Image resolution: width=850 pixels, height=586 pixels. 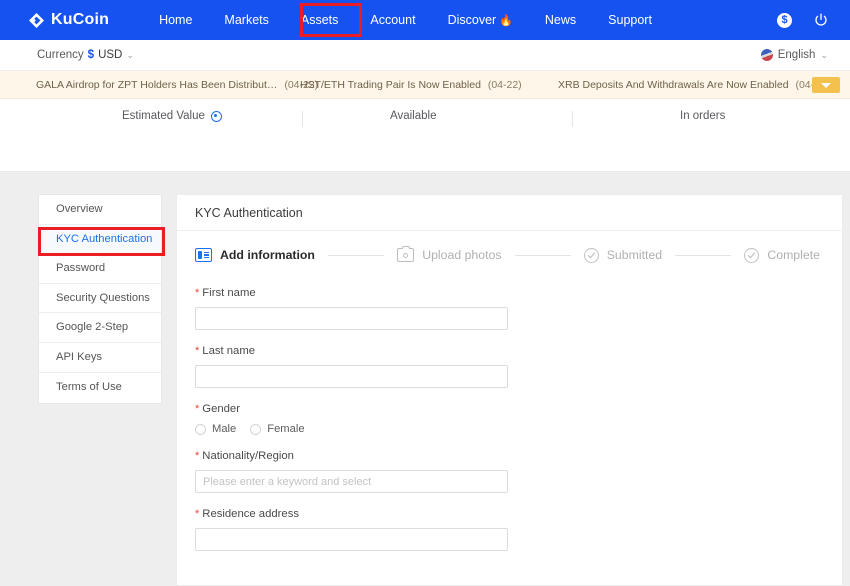 I want to click on dollar-glyph: $, so click(x=784, y=20).